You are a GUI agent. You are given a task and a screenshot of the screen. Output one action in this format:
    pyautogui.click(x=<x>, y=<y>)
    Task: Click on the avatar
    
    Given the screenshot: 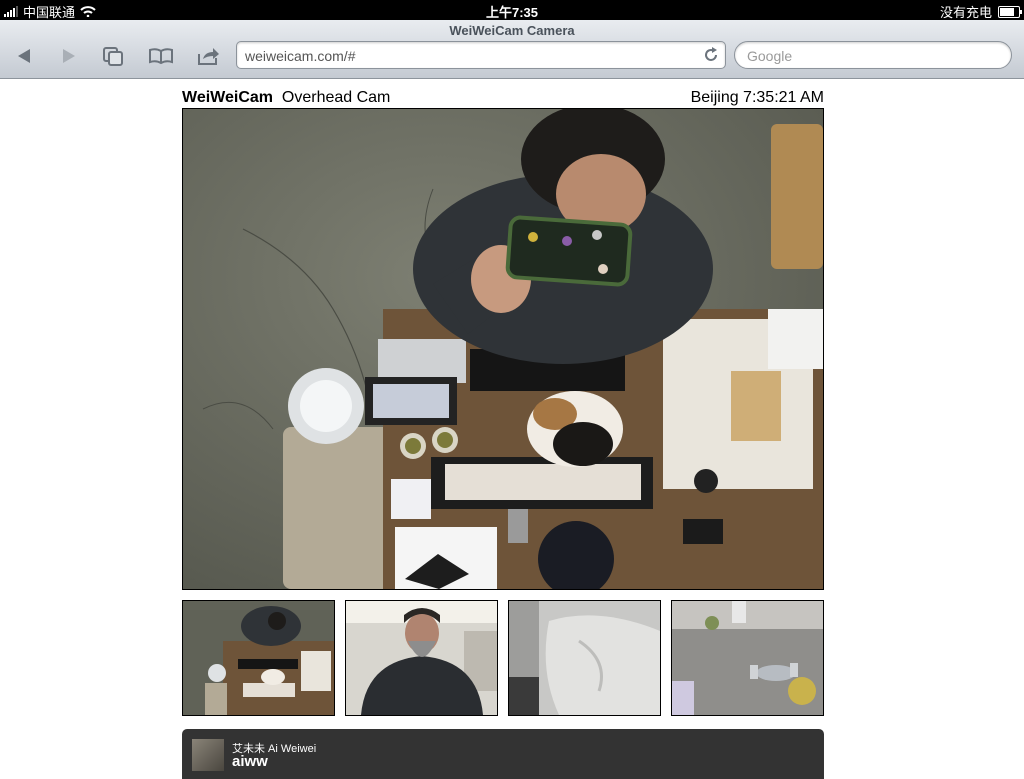 What is the action you would take?
    pyautogui.click(x=208, y=755)
    